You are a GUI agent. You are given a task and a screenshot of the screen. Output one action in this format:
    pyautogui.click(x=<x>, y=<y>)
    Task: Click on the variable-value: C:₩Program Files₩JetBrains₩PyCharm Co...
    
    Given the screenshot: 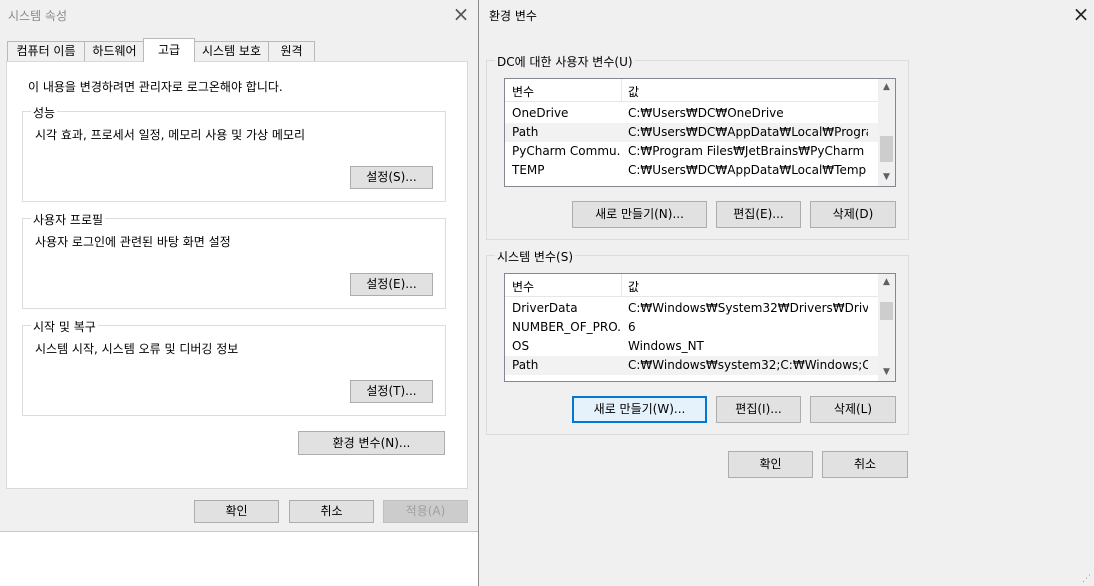 What is the action you would take?
    pyautogui.click(x=748, y=151)
    